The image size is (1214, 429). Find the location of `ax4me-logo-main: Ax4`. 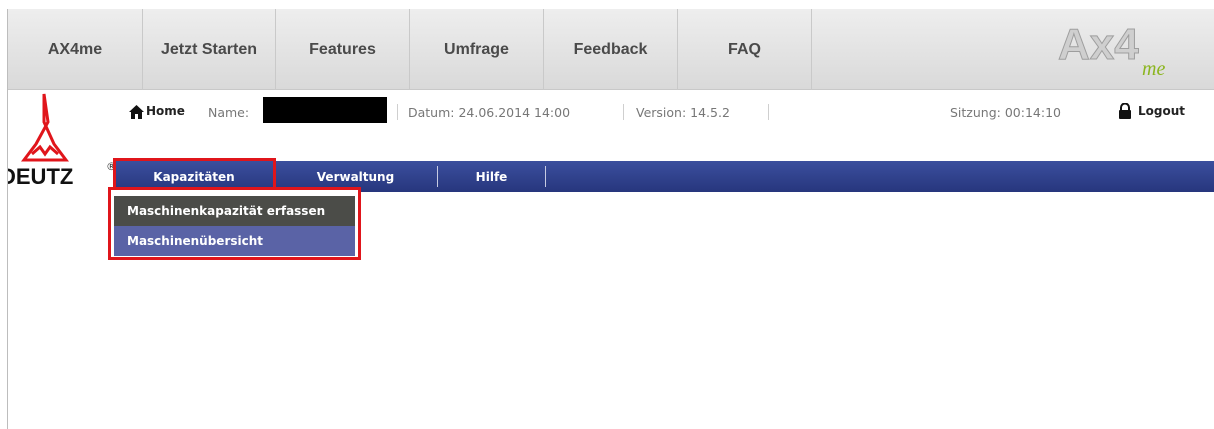

ax4me-logo-main: Ax4 is located at coordinates (1098, 44).